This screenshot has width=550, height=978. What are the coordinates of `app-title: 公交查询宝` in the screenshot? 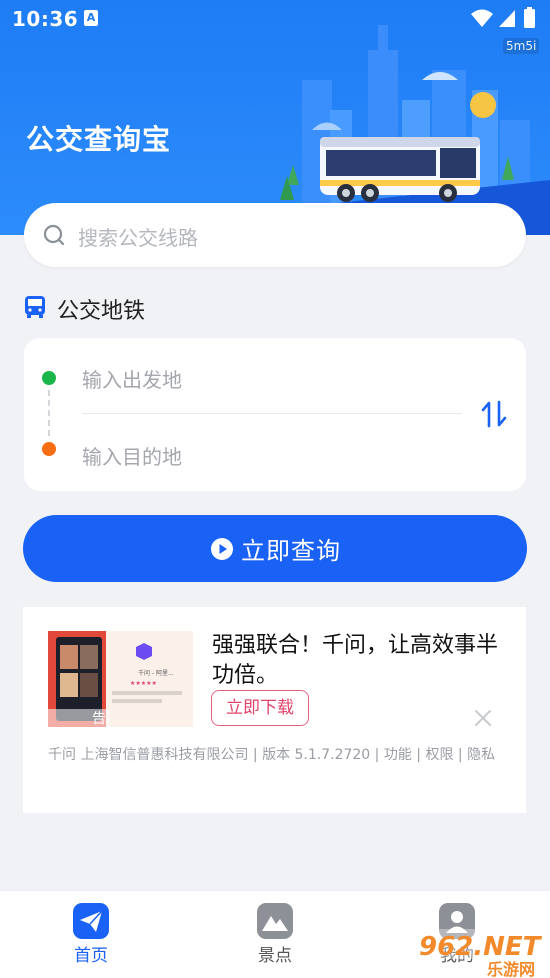 It's located at (99, 139).